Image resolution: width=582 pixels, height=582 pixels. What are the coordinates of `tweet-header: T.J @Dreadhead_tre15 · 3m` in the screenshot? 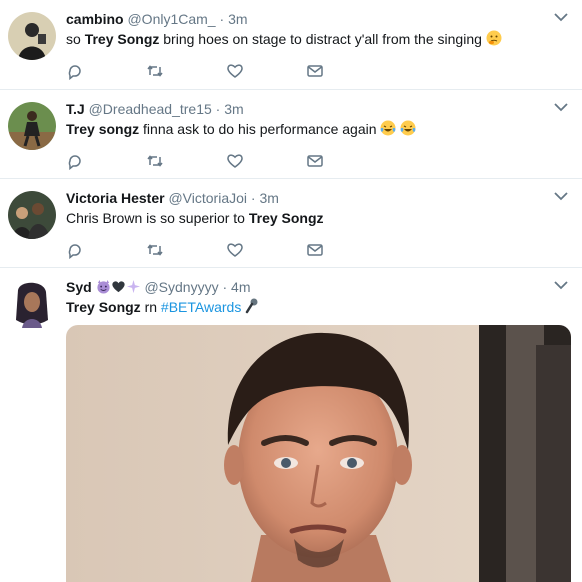 It's located at (155, 109).